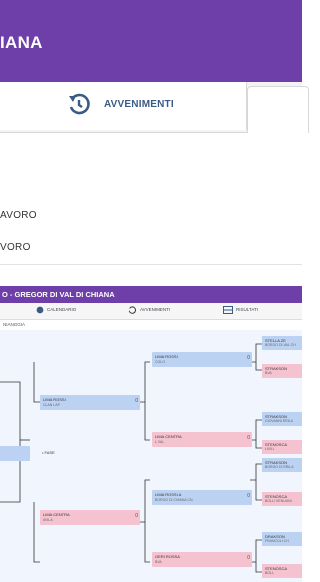 This screenshot has width=320, height=582. I want to click on match-slot: LIMA CENTRA L VAL 0, so click(202, 439).